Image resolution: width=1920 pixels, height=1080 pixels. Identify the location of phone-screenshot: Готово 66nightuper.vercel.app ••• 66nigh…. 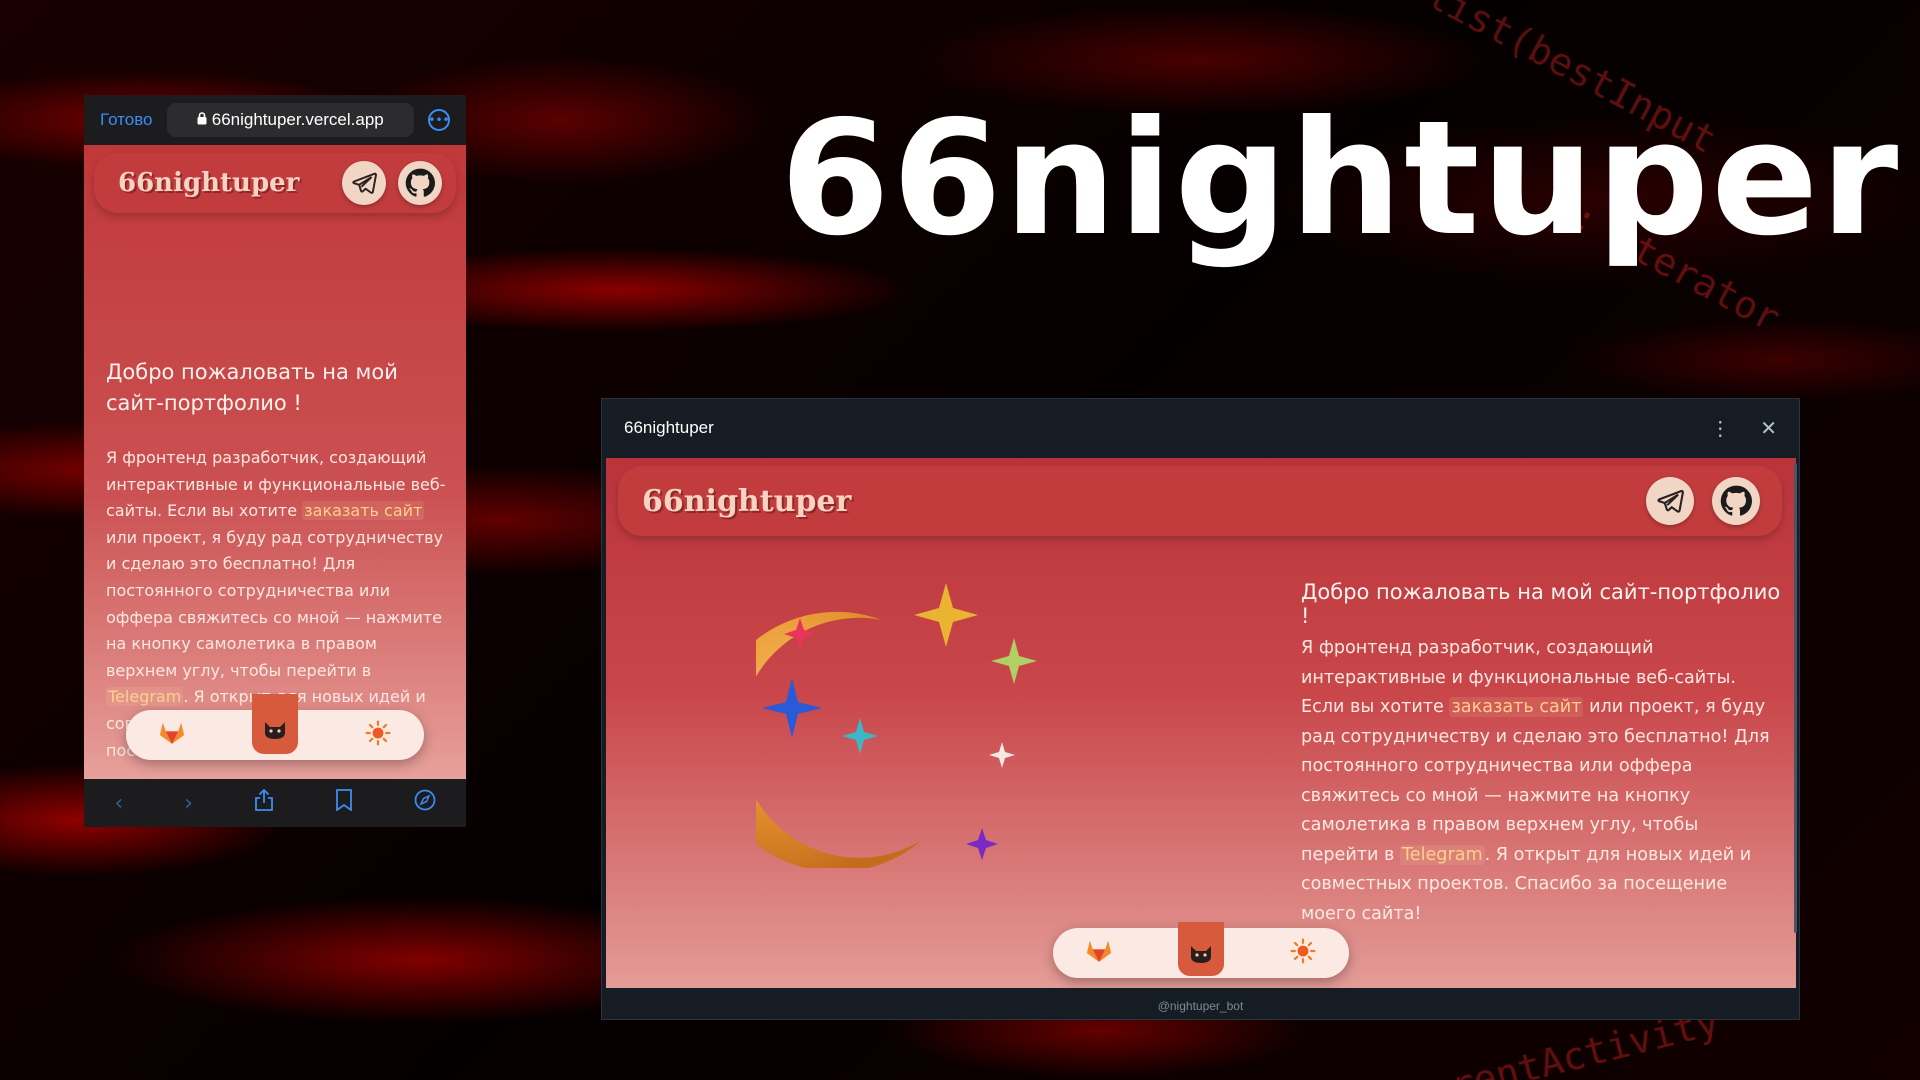
(275, 461).